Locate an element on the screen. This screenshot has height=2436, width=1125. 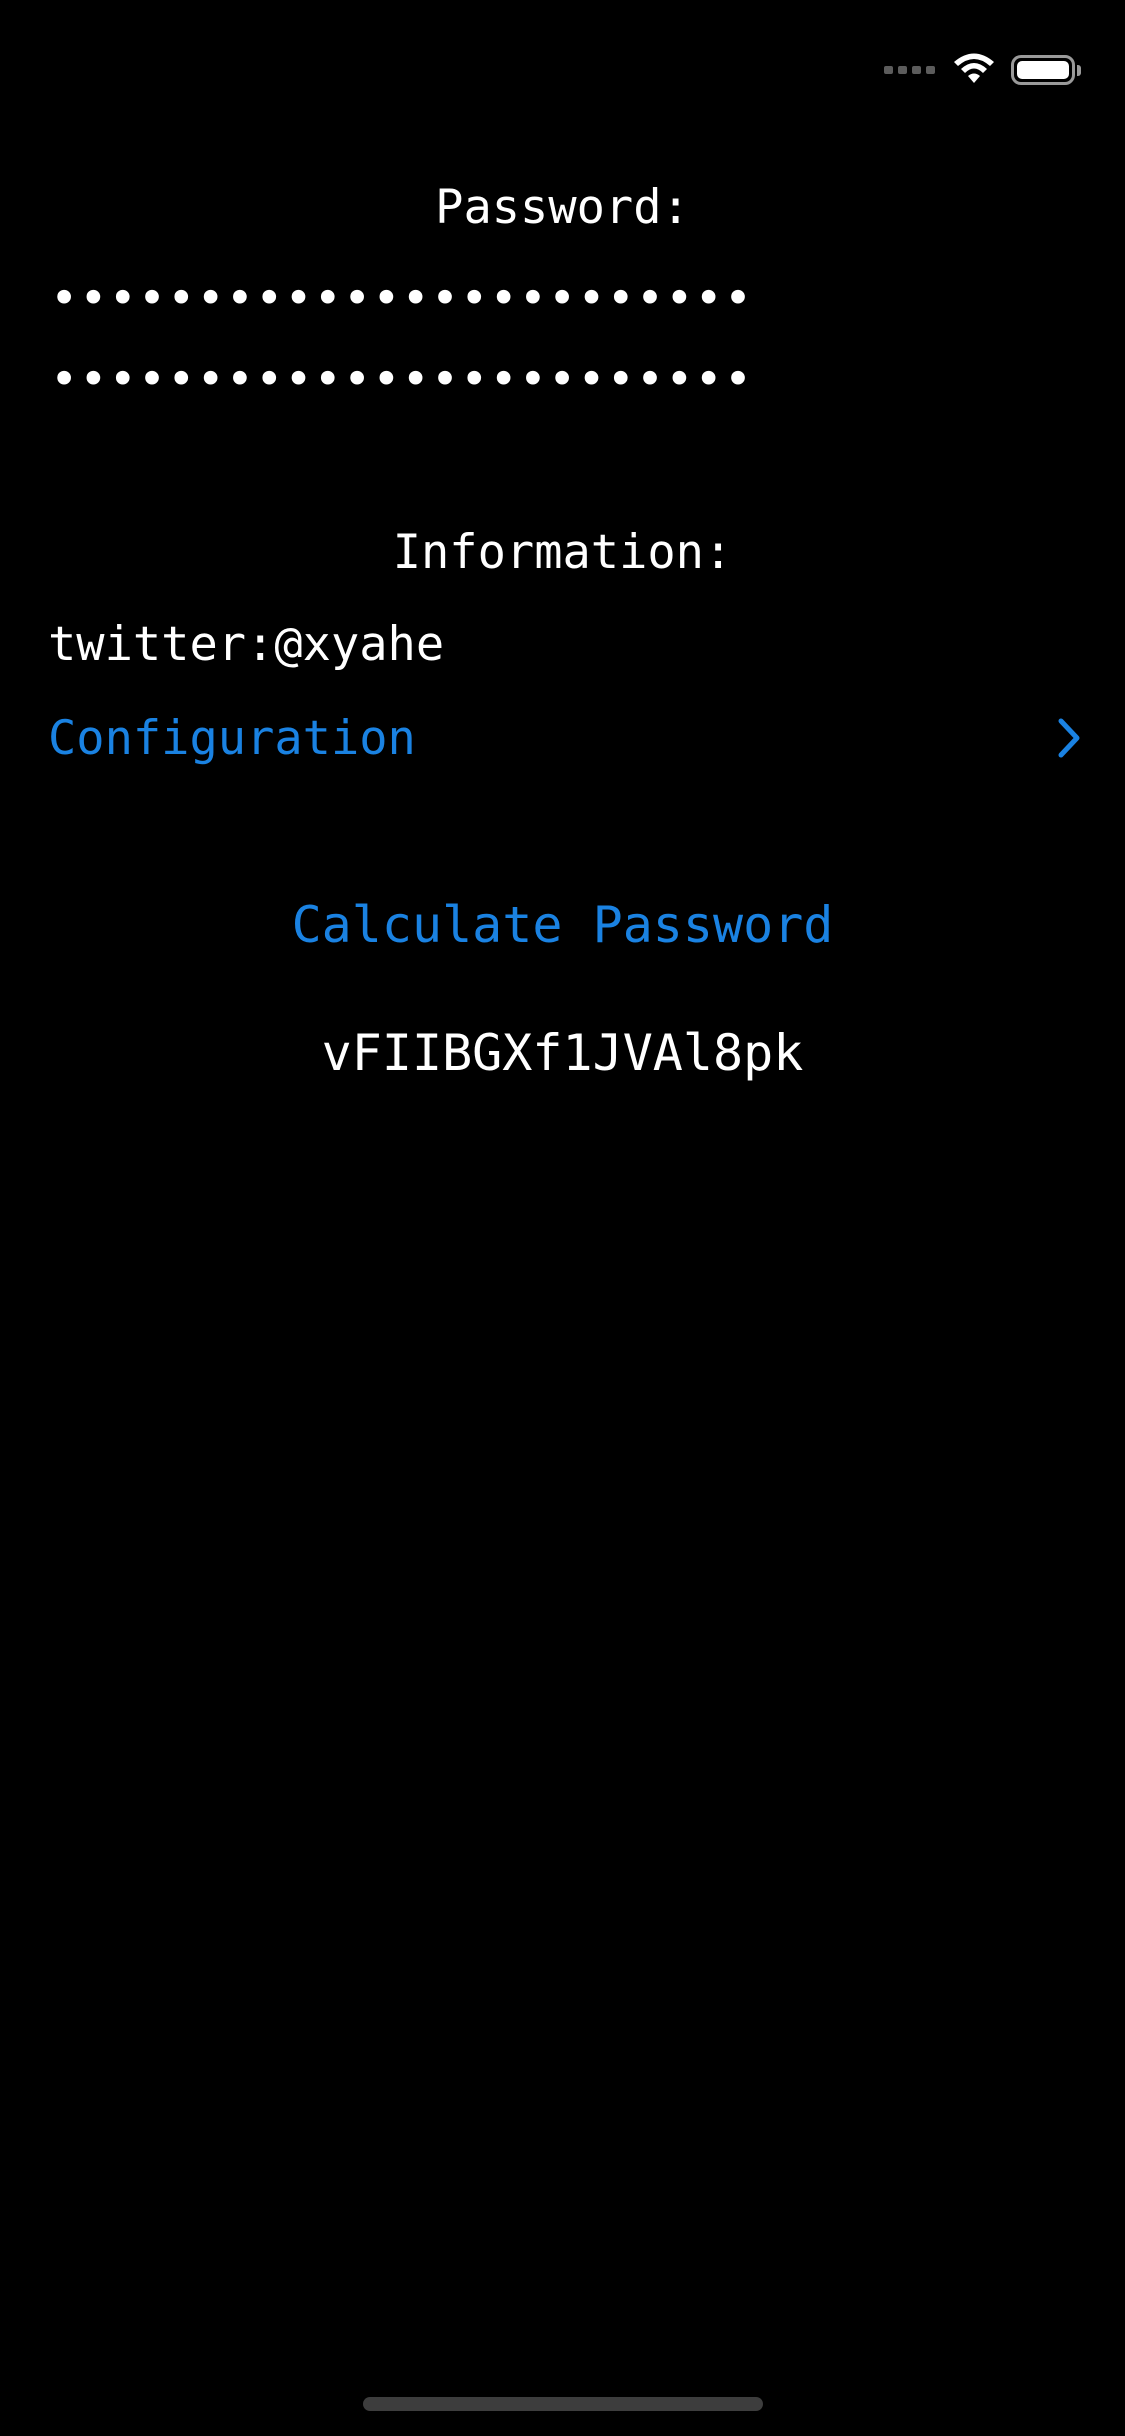
wifi-icon is located at coordinates (974, 70).